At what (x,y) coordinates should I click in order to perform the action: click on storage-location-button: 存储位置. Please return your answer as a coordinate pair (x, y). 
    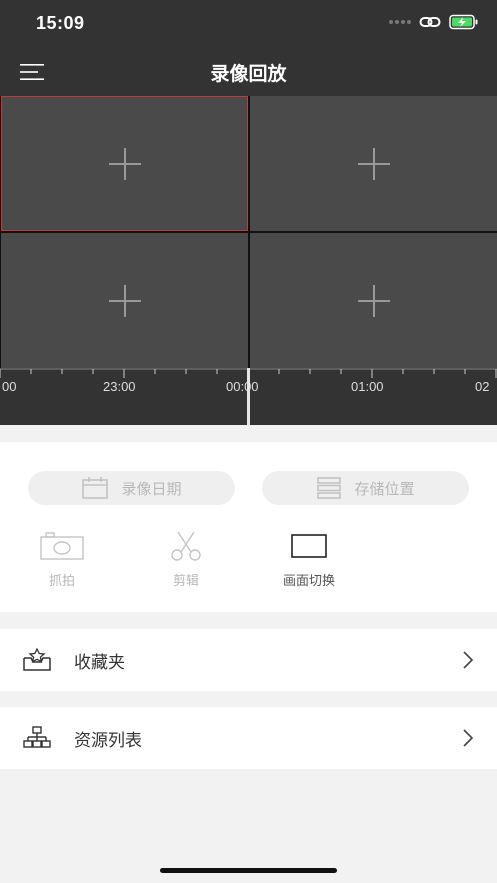
    Looking at the image, I should click on (365, 488).